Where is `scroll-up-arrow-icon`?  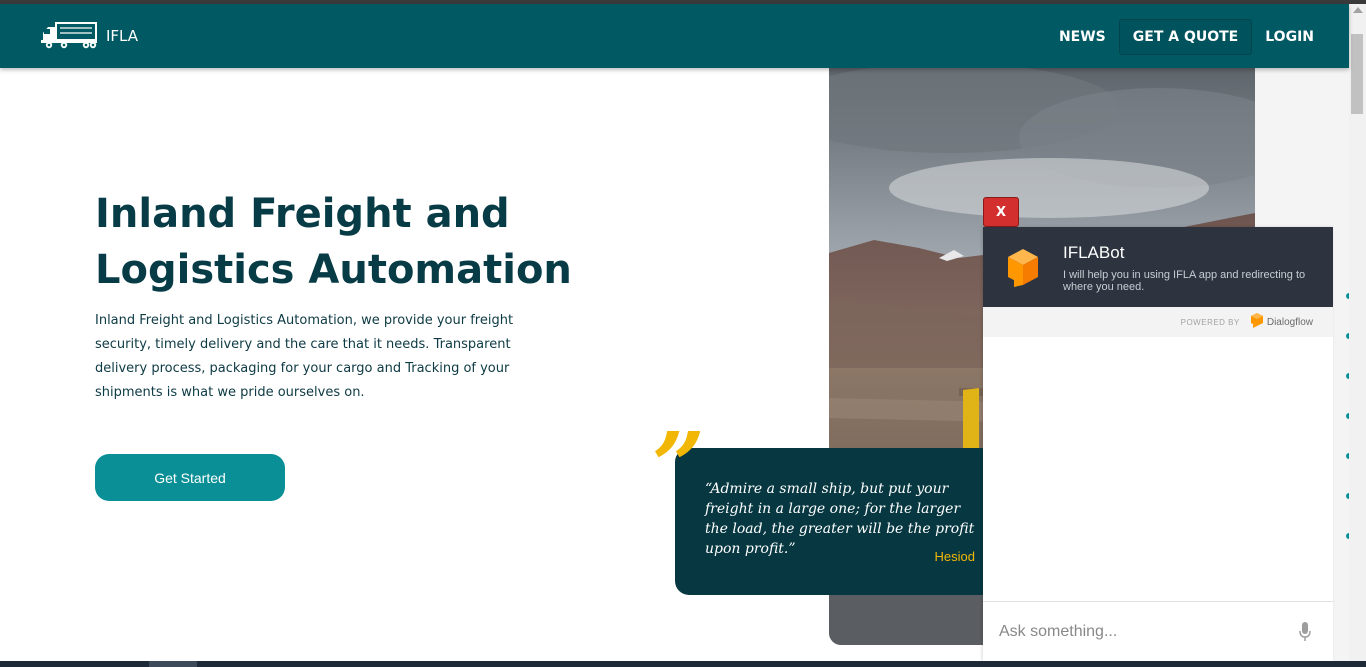
scroll-up-arrow-icon is located at coordinates (1358, 10).